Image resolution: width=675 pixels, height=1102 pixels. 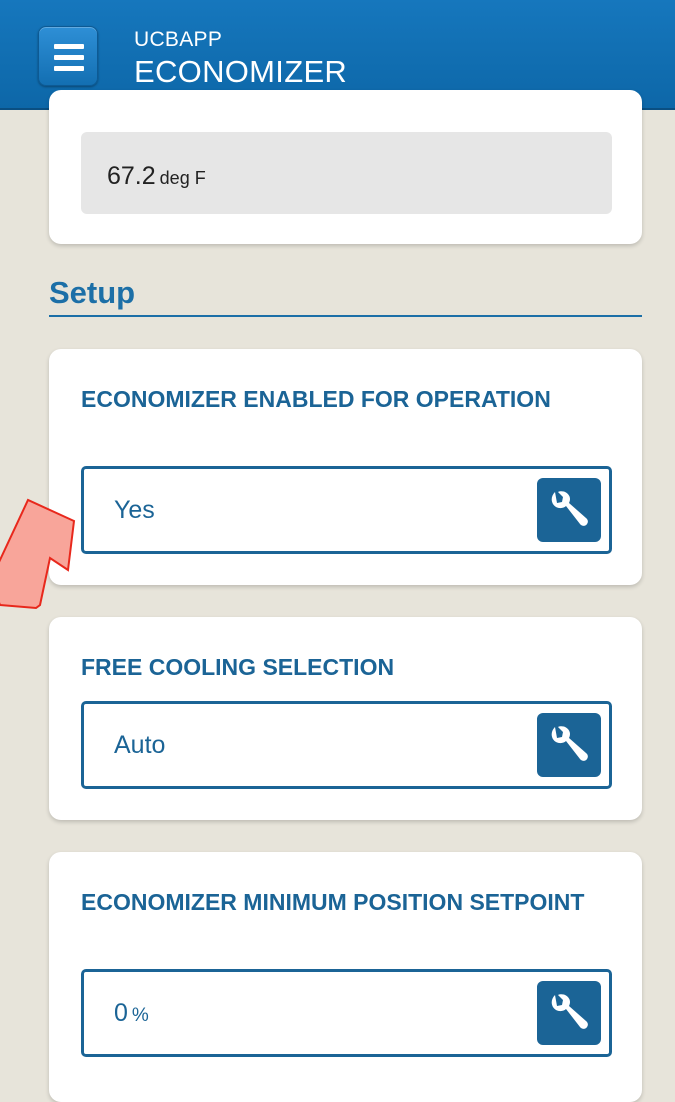 What do you see at coordinates (346, 745) in the screenshot?
I see `free-cooling-field: Auto` at bounding box center [346, 745].